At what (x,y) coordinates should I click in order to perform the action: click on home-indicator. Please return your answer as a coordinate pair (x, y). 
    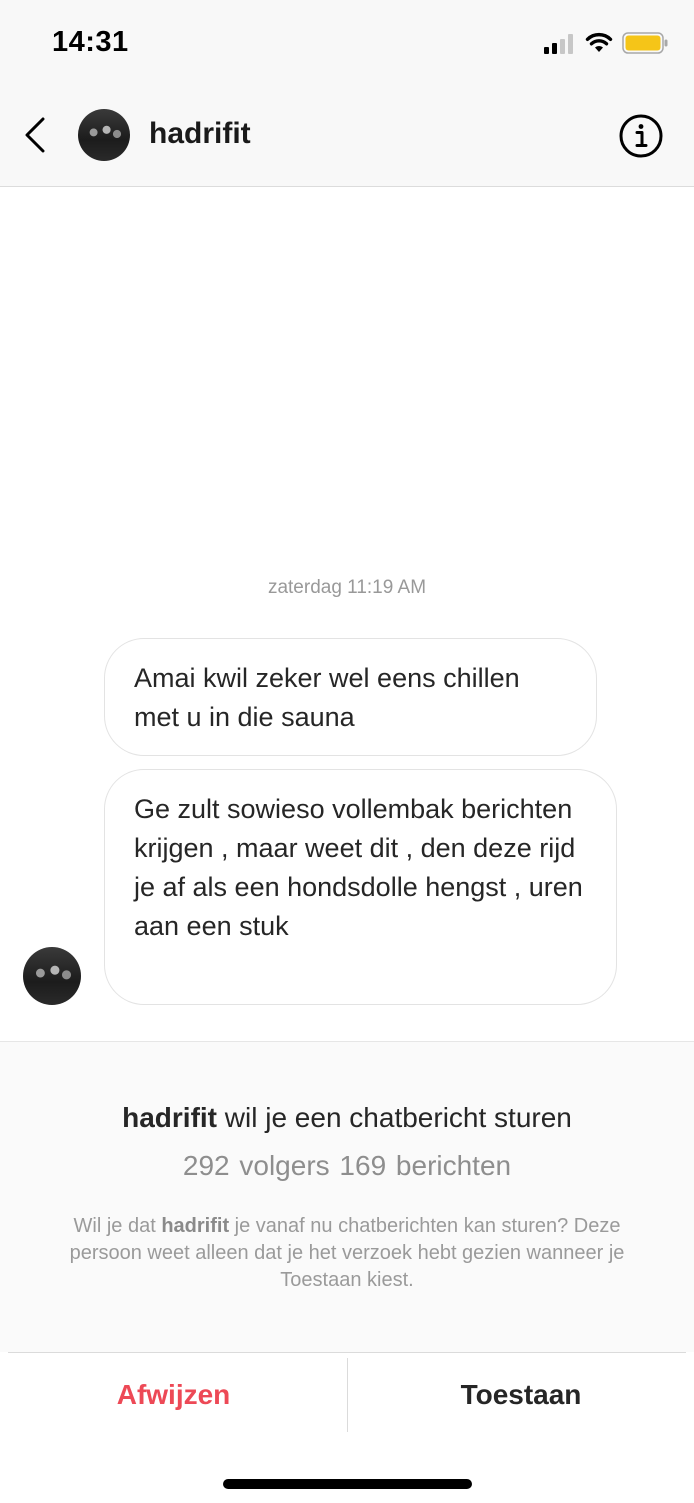
    Looking at the image, I should click on (347, 1484).